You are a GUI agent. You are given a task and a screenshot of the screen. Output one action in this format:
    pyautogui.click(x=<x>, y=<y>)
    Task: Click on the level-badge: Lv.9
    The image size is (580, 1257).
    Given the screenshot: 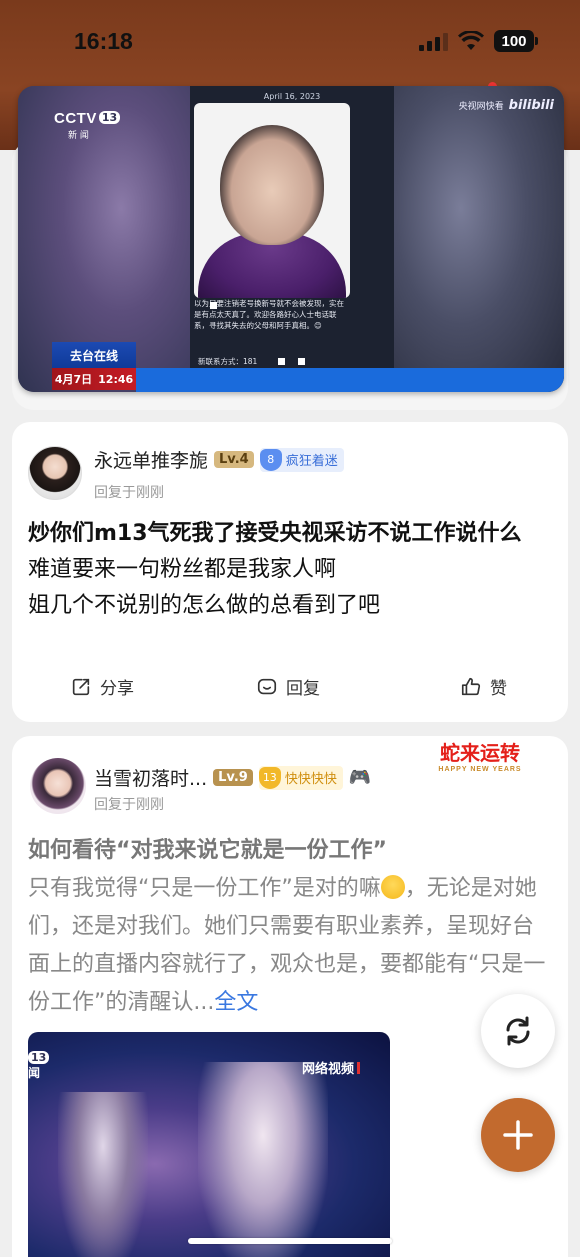 What is the action you would take?
    pyautogui.click(x=233, y=777)
    